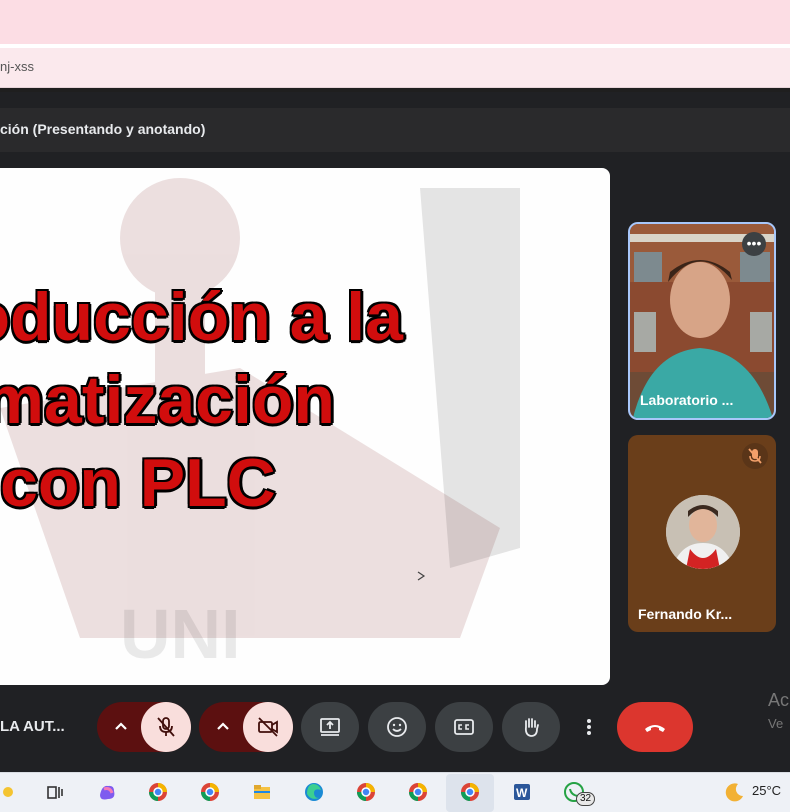 This screenshot has width=790, height=812. What do you see at coordinates (395, 68) in the screenshot?
I see `address-bar` at bounding box center [395, 68].